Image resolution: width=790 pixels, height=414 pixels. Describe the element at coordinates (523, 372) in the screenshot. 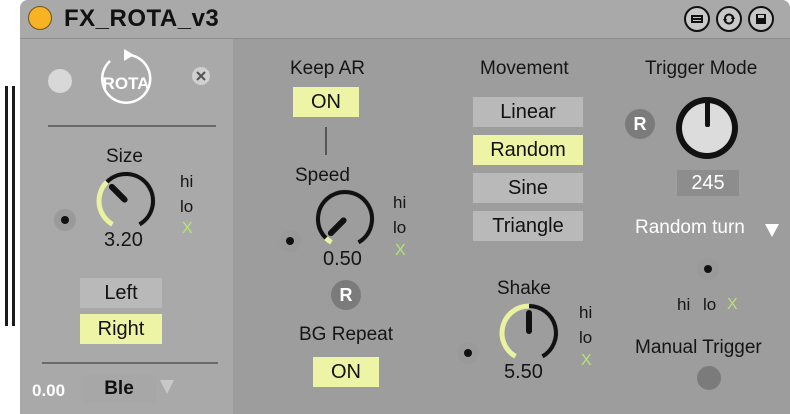

I see `shake-value: 5.50` at that location.